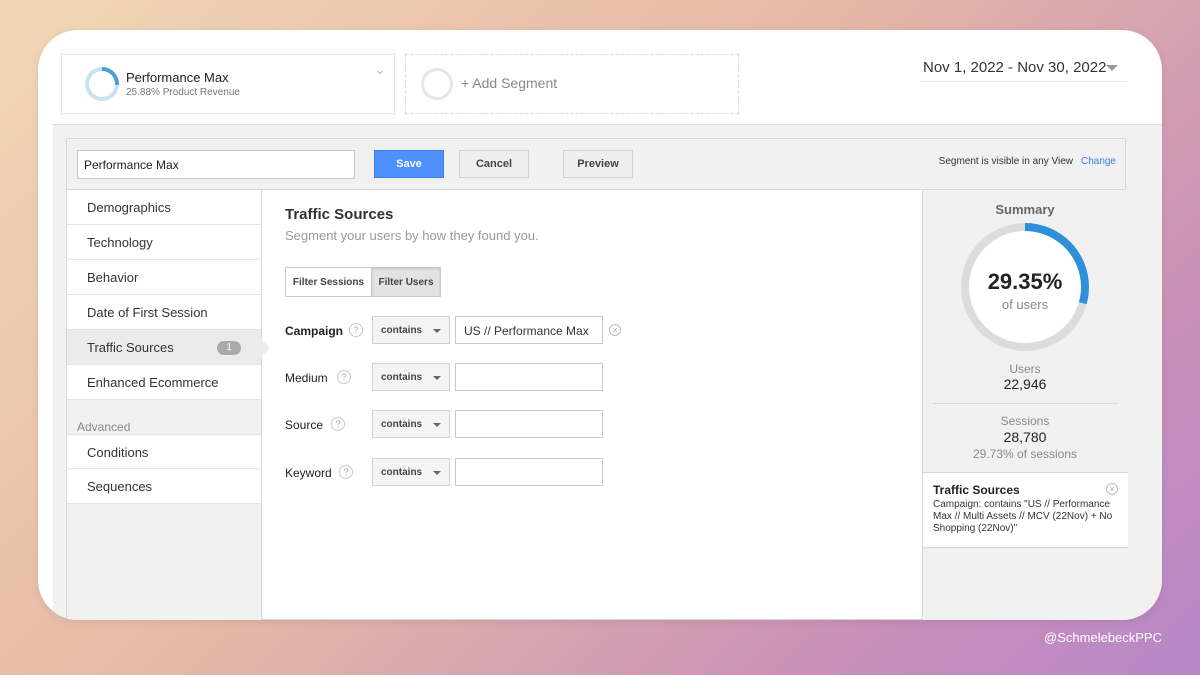 Image resolution: width=1200 pixels, height=675 pixels. I want to click on users-percent-label: of users, so click(1025, 304).